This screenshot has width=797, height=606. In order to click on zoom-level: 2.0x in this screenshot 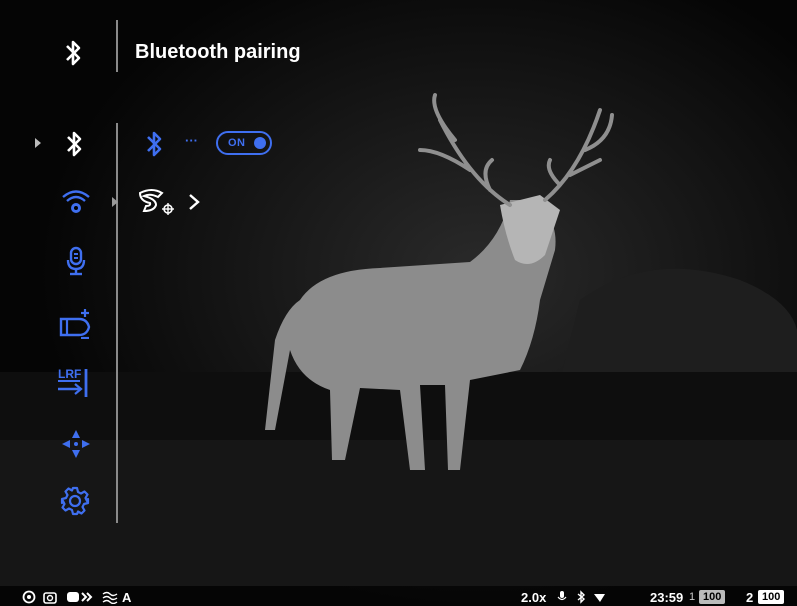, I will do `click(534, 597)`.